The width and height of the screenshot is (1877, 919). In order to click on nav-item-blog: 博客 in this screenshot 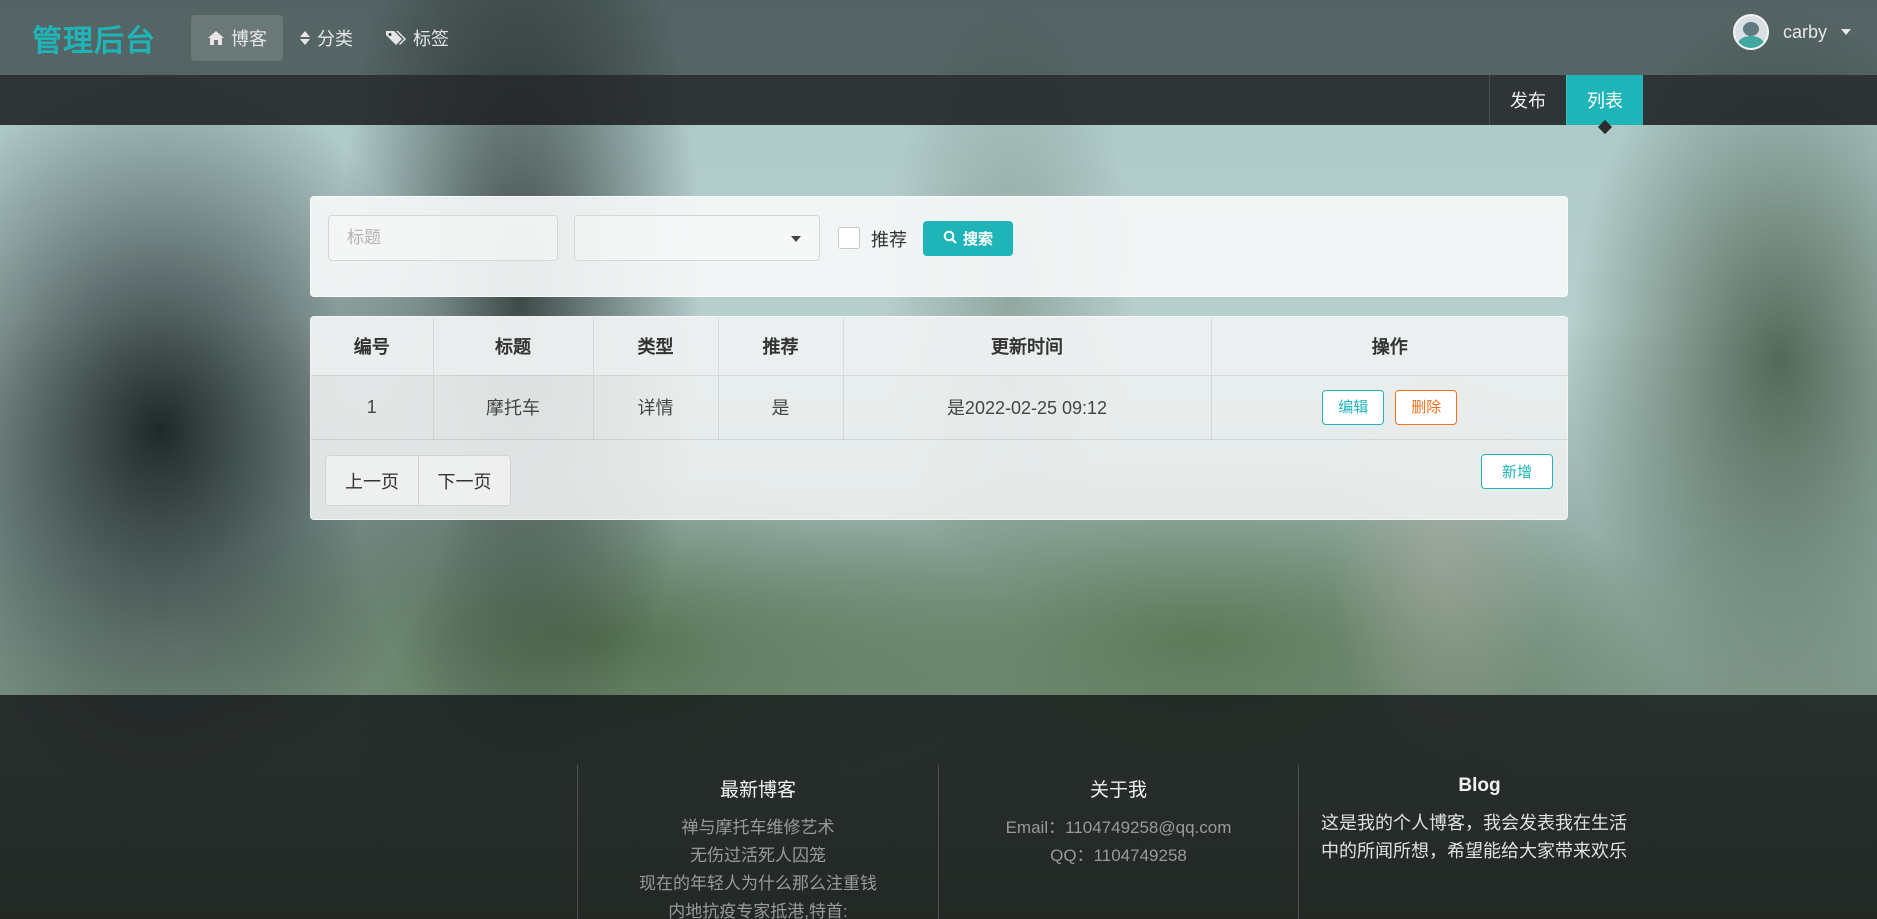, I will do `click(237, 37)`.